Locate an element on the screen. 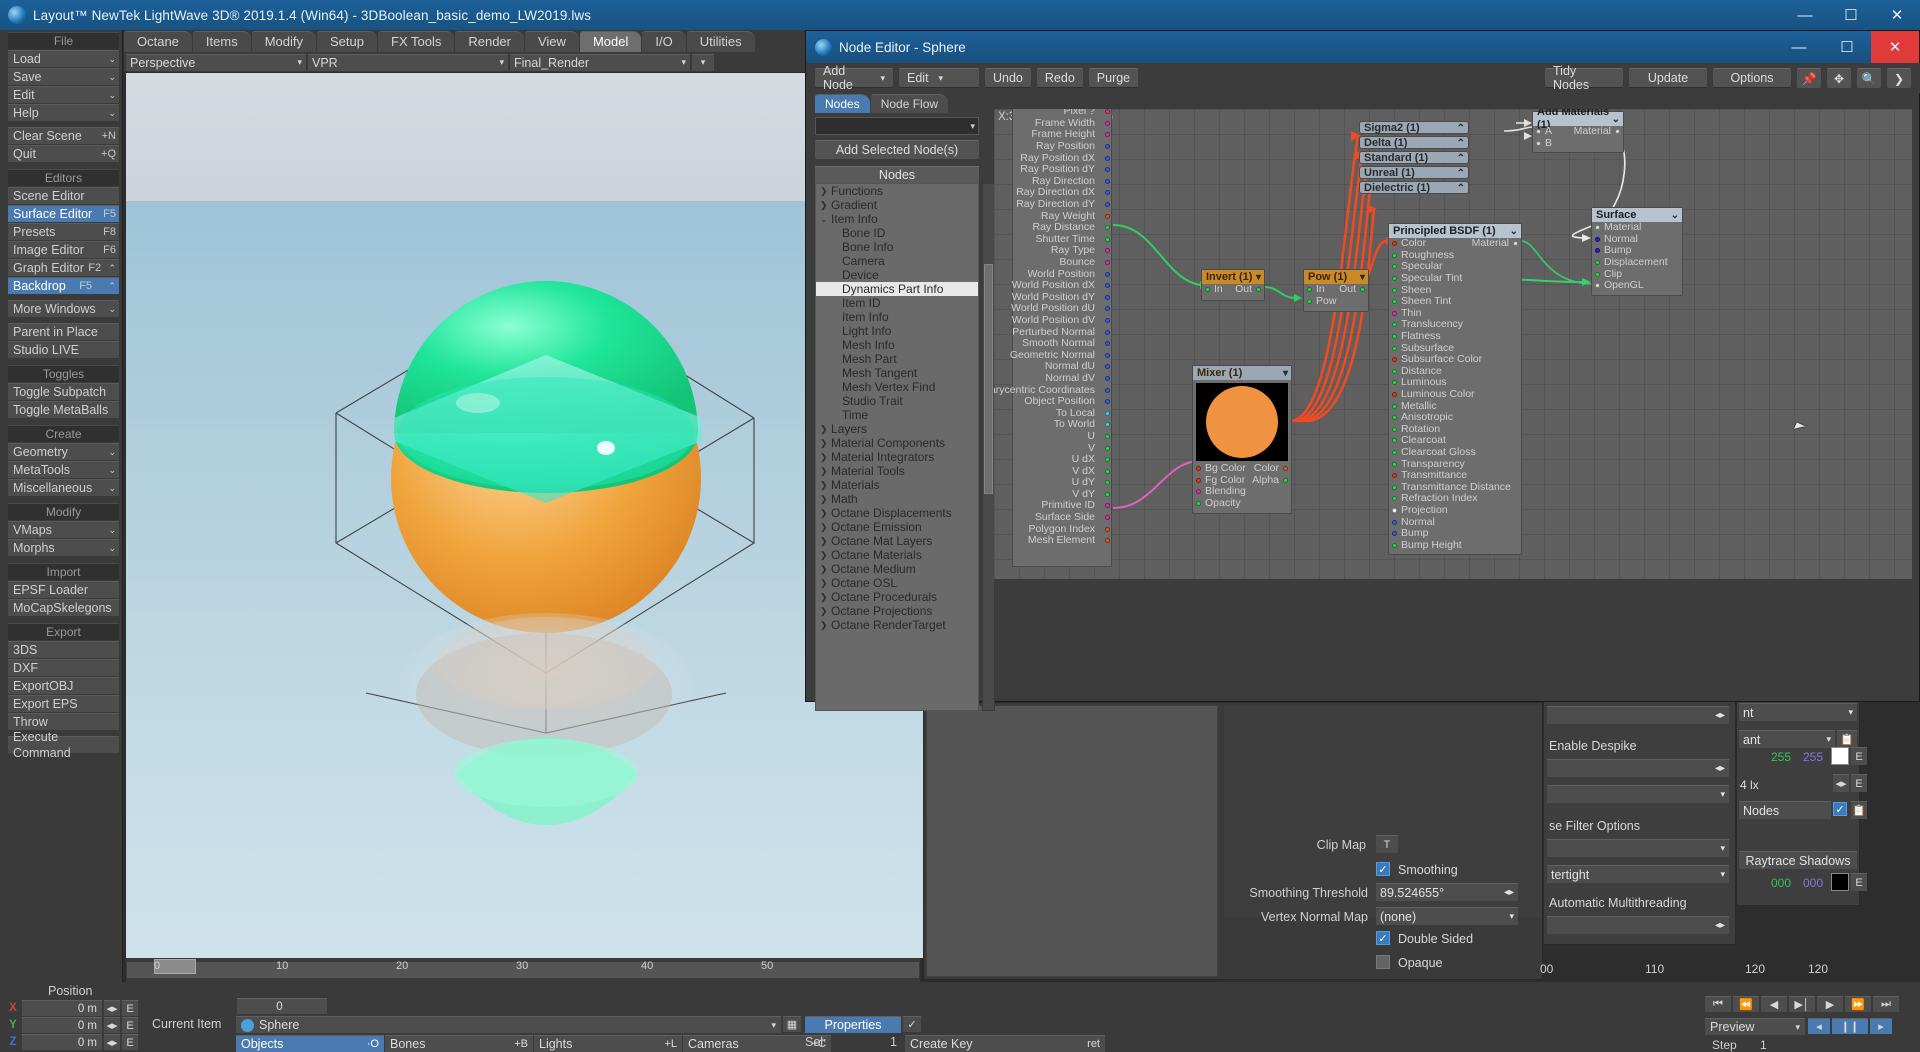 This screenshot has height=1052, width=1920. sidebar-item-load: Load ⌄ is located at coordinates (63, 58).